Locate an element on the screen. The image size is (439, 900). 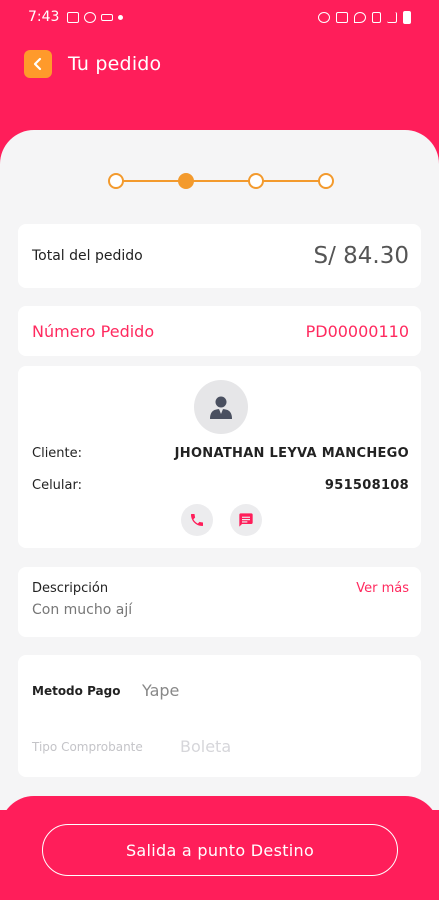
order-total-label: Total del pedido is located at coordinates (87, 256).